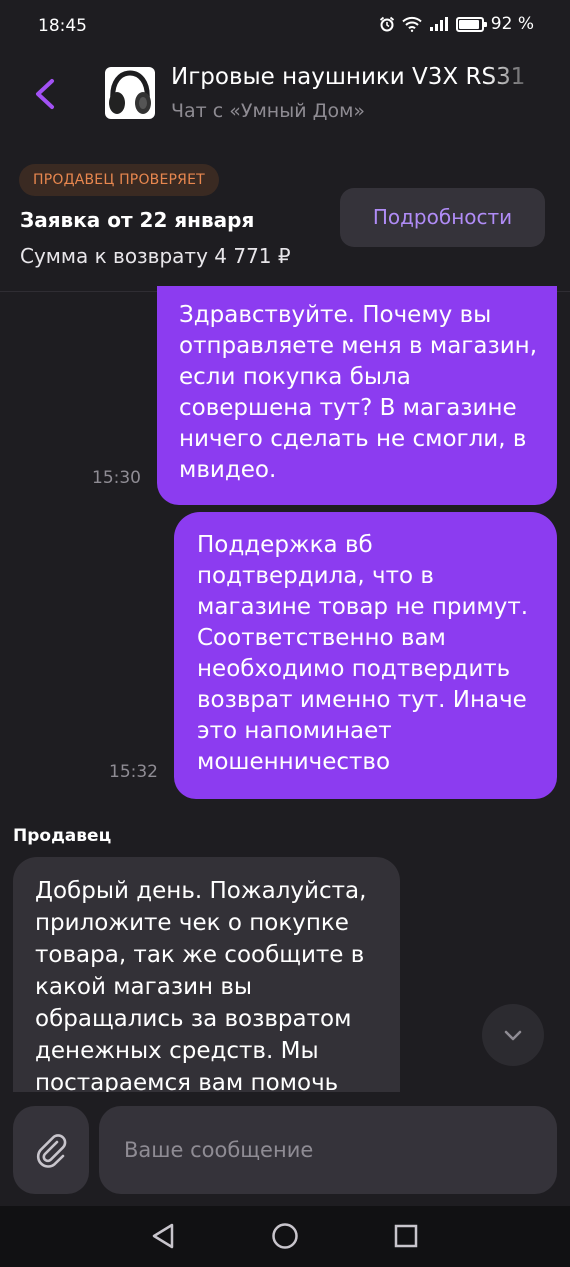  I want to click on attach-button, so click(51, 1150).